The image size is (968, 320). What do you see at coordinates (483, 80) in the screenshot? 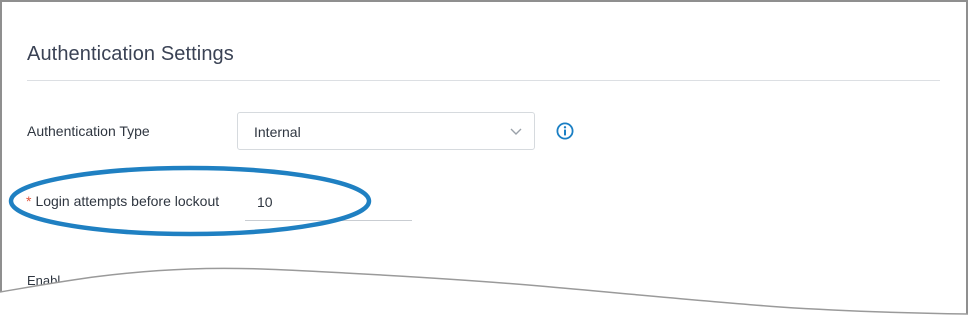
I see `title-divider` at bounding box center [483, 80].